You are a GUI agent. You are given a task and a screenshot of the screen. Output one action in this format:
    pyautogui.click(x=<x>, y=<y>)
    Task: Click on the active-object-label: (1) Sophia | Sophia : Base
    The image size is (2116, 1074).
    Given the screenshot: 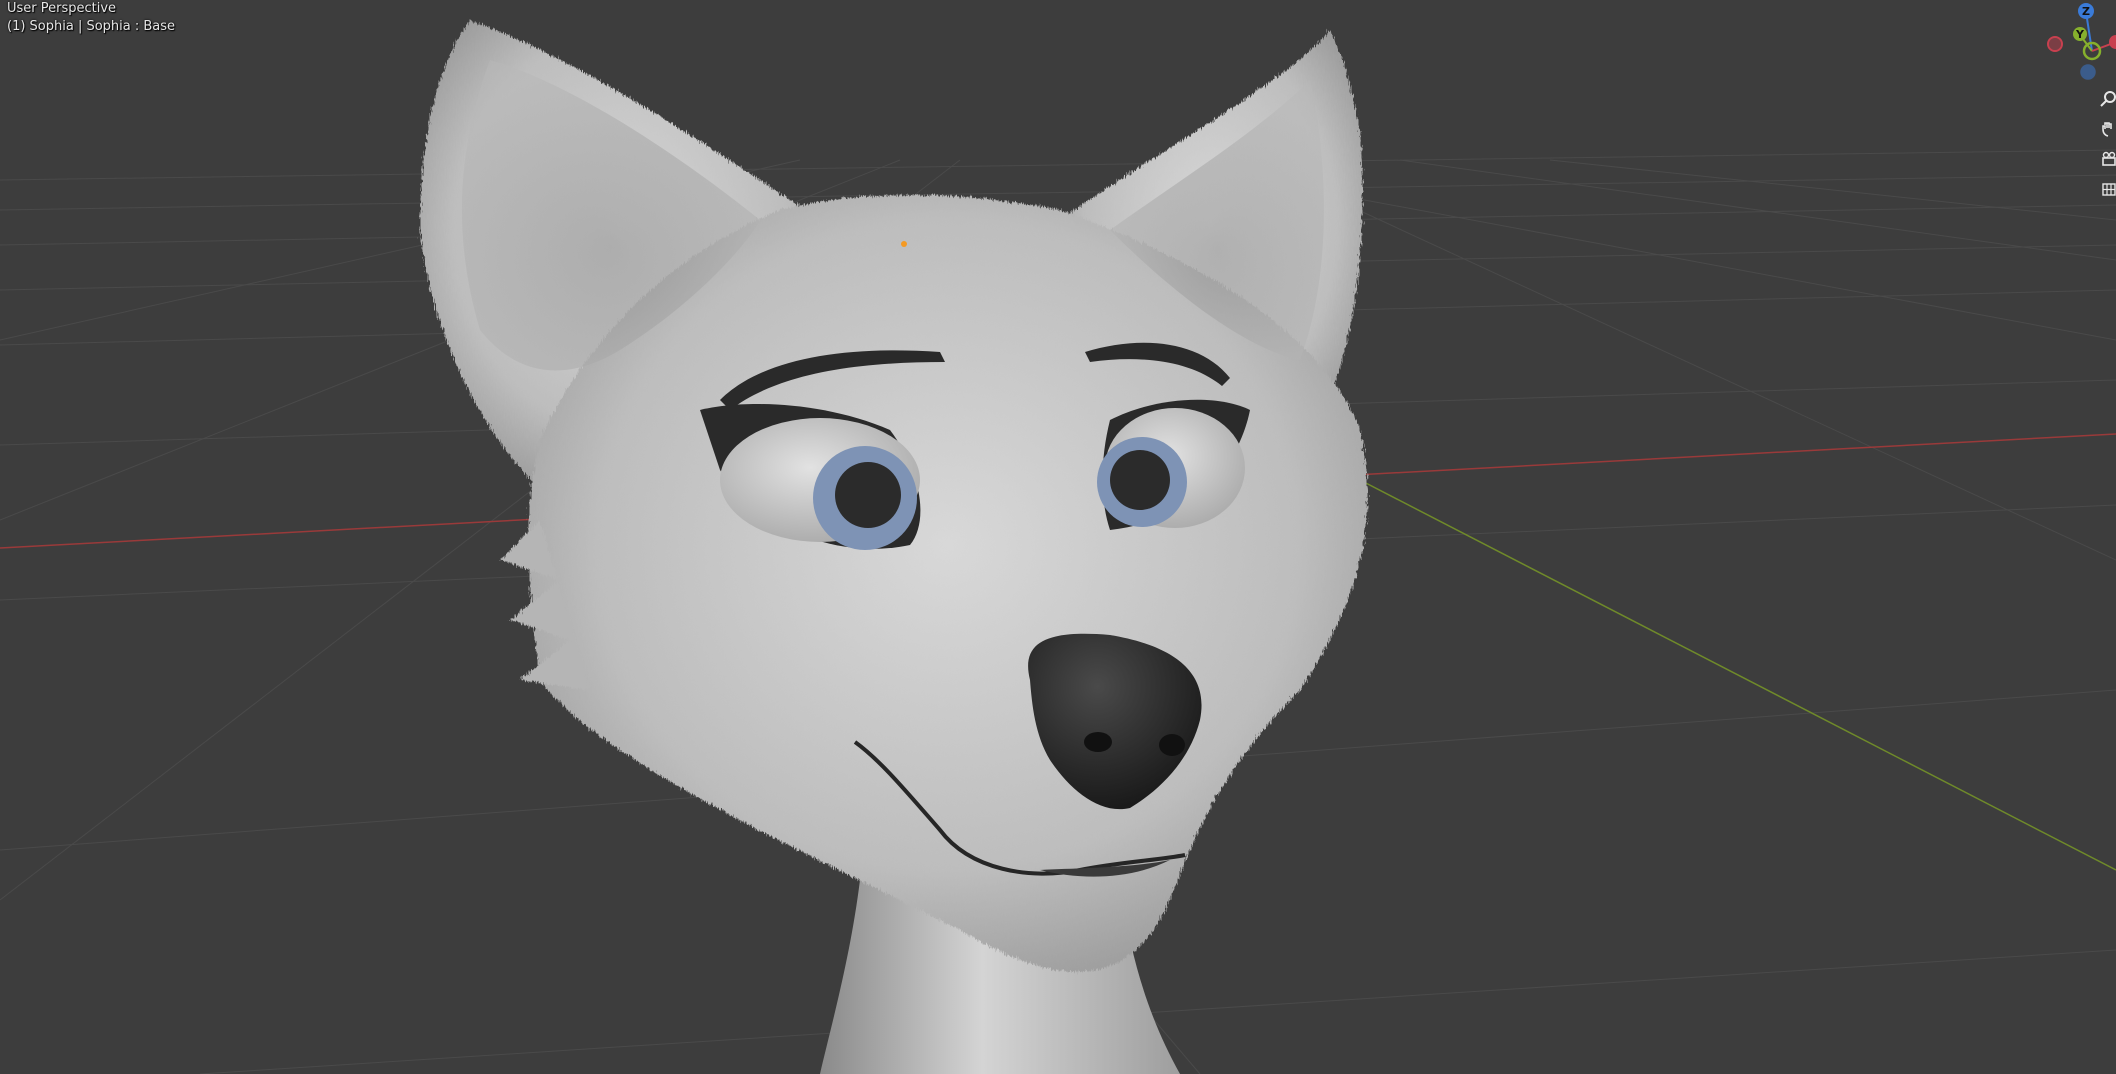 What is the action you would take?
    pyautogui.click(x=91, y=26)
    